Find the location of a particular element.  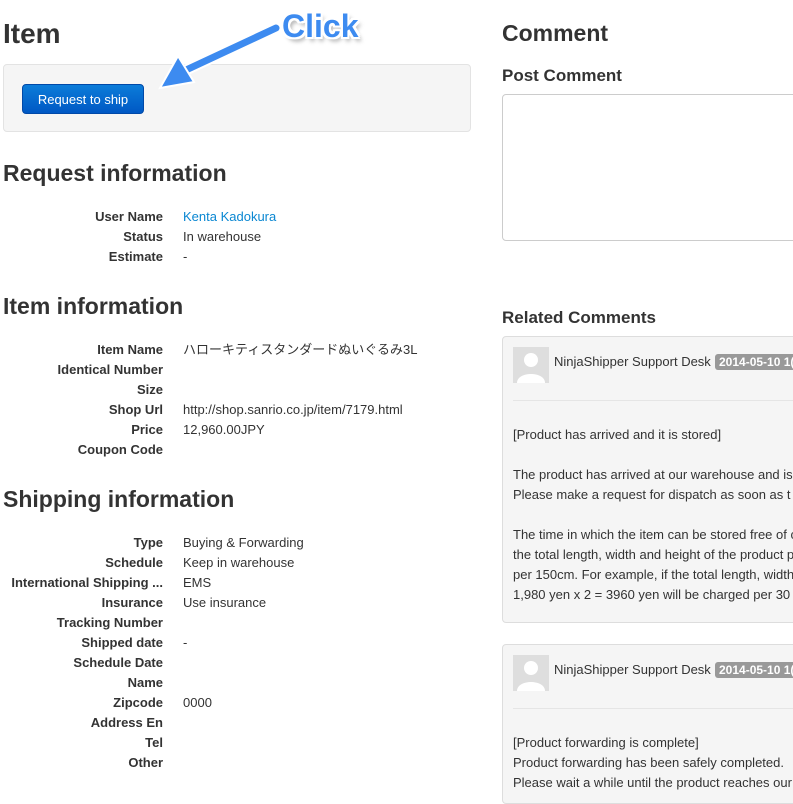

shipping-info-label: Schedule is located at coordinates (134, 562).